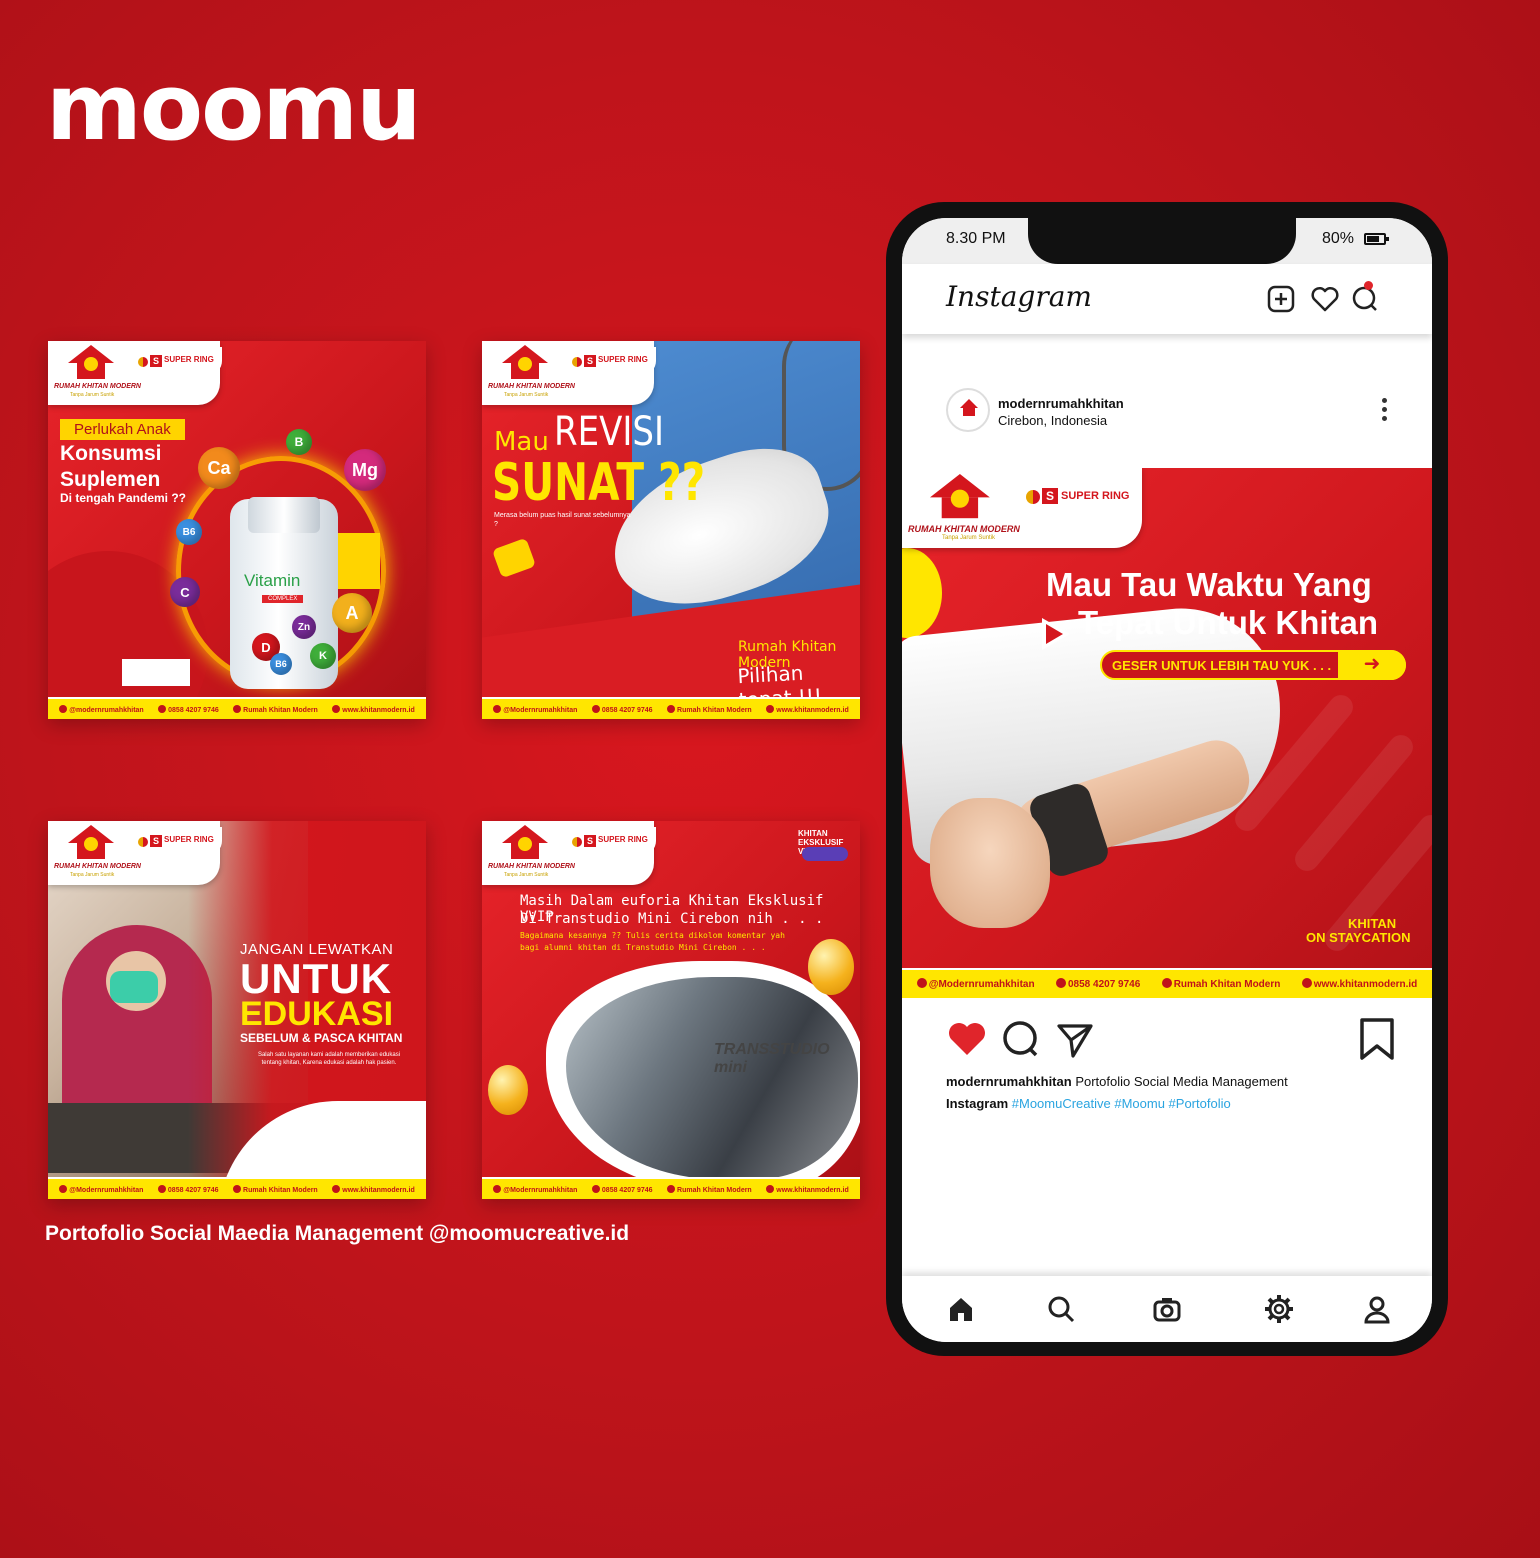  I want to click on profile-icon, so click(1377, 1309).